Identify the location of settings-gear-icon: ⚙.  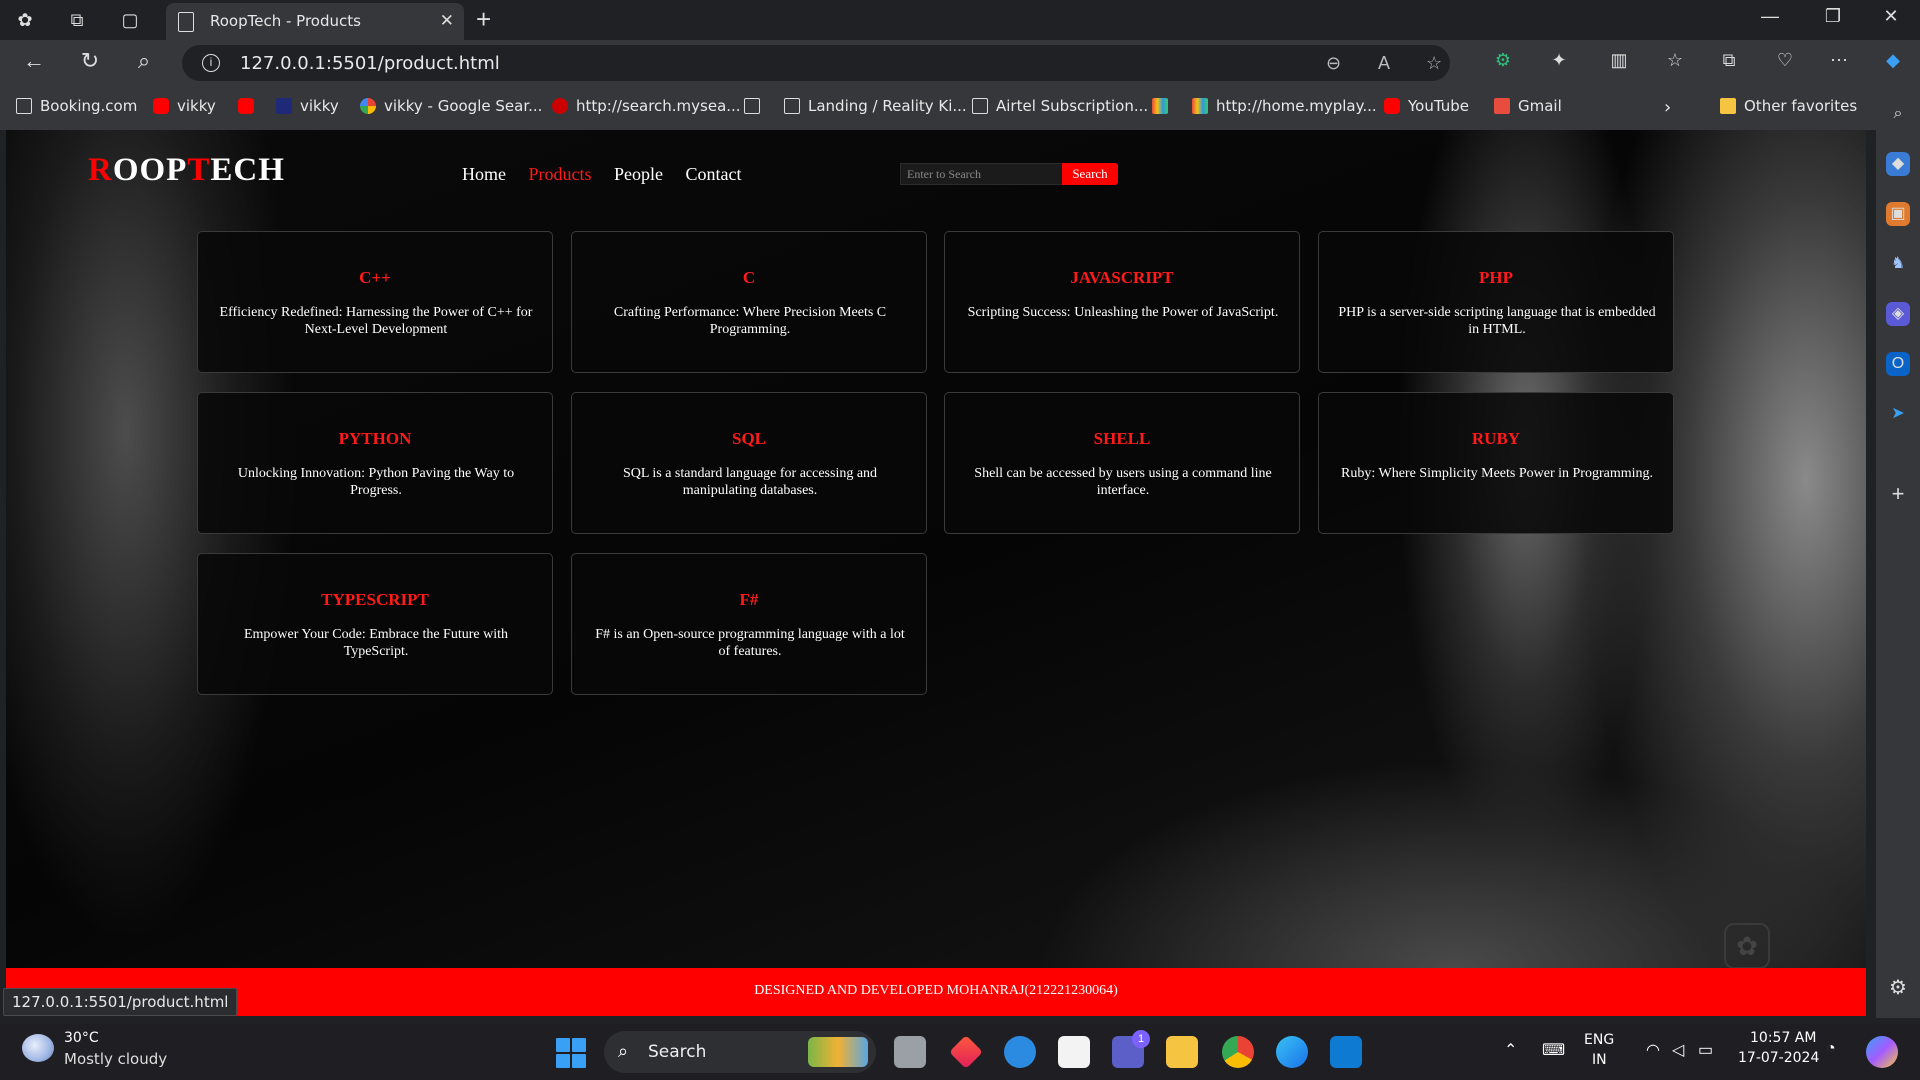
(1898, 988).